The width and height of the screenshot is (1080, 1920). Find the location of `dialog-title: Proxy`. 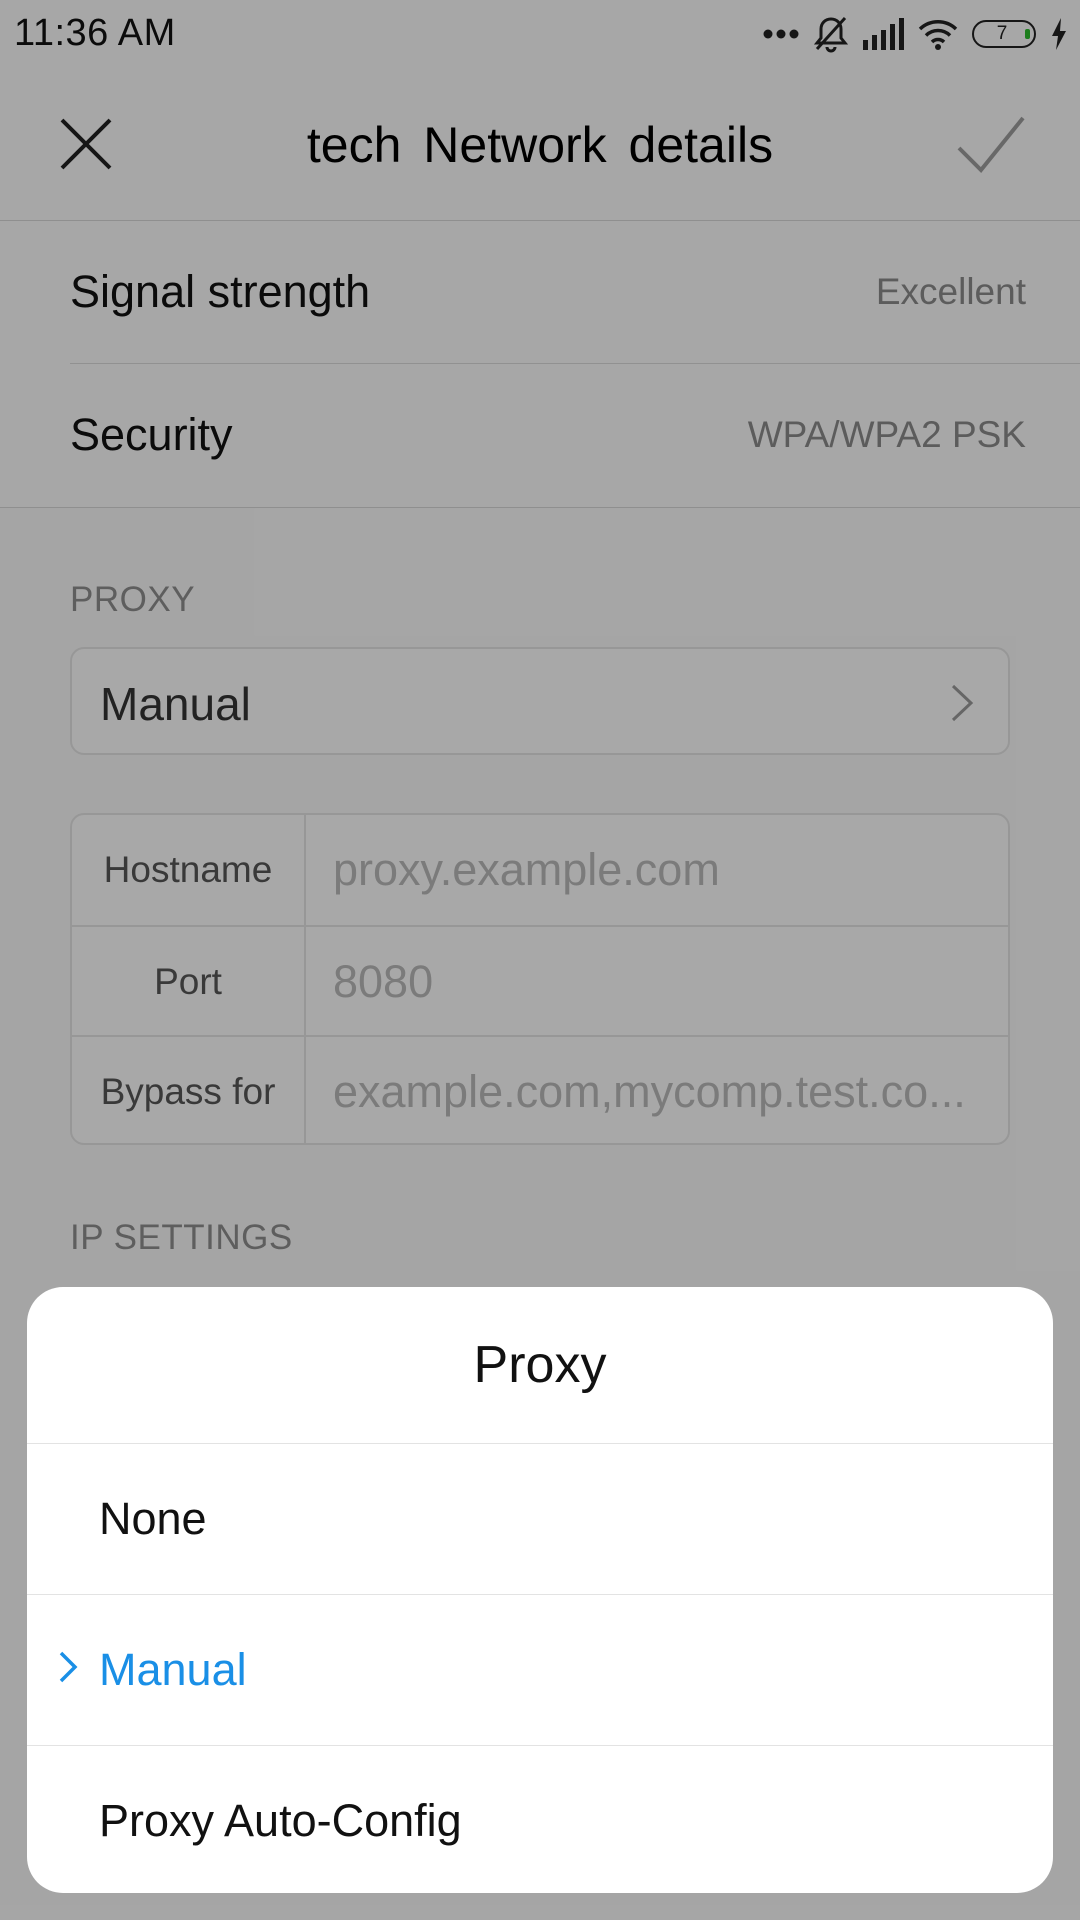

dialog-title: Proxy is located at coordinates (540, 1365).